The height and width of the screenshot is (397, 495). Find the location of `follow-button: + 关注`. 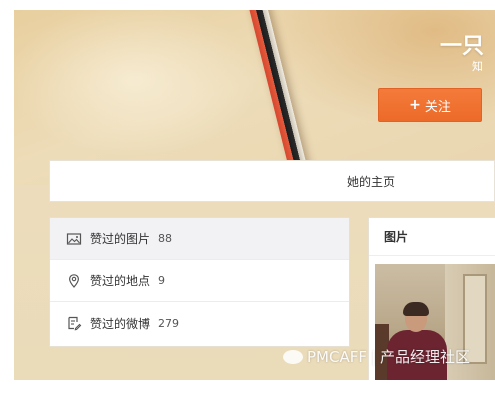

follow-button: + 关注 is located at coordinates (430, 105).